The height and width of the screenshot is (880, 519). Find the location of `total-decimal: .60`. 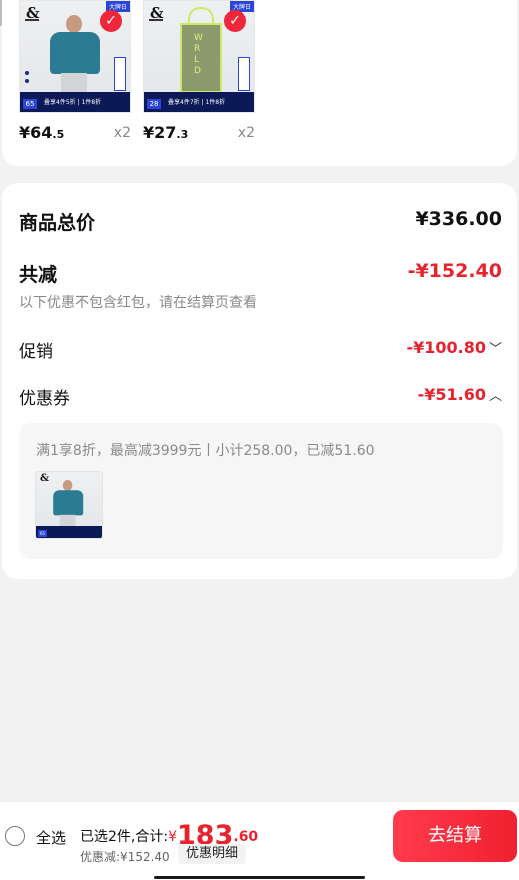

total-decimal: .60 is located at coordinates (246, 837).